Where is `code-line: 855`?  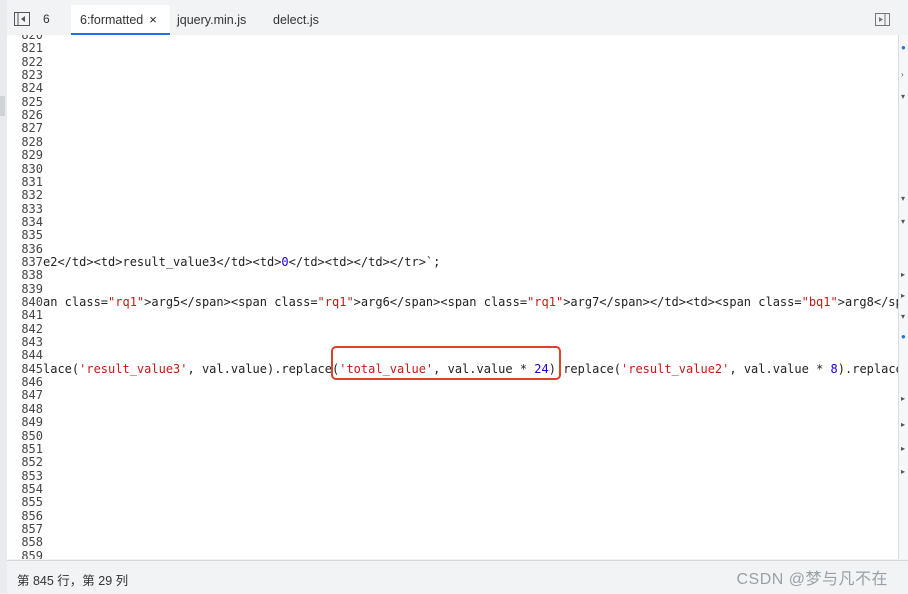 code-line: 855 is located at coordinates (452, 502).